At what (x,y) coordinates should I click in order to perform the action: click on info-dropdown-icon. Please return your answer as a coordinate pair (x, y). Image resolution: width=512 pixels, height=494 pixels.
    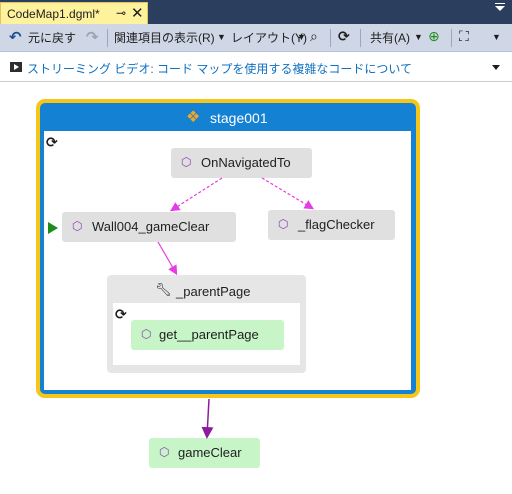
    Looking at the image, I should click on (496, 67).